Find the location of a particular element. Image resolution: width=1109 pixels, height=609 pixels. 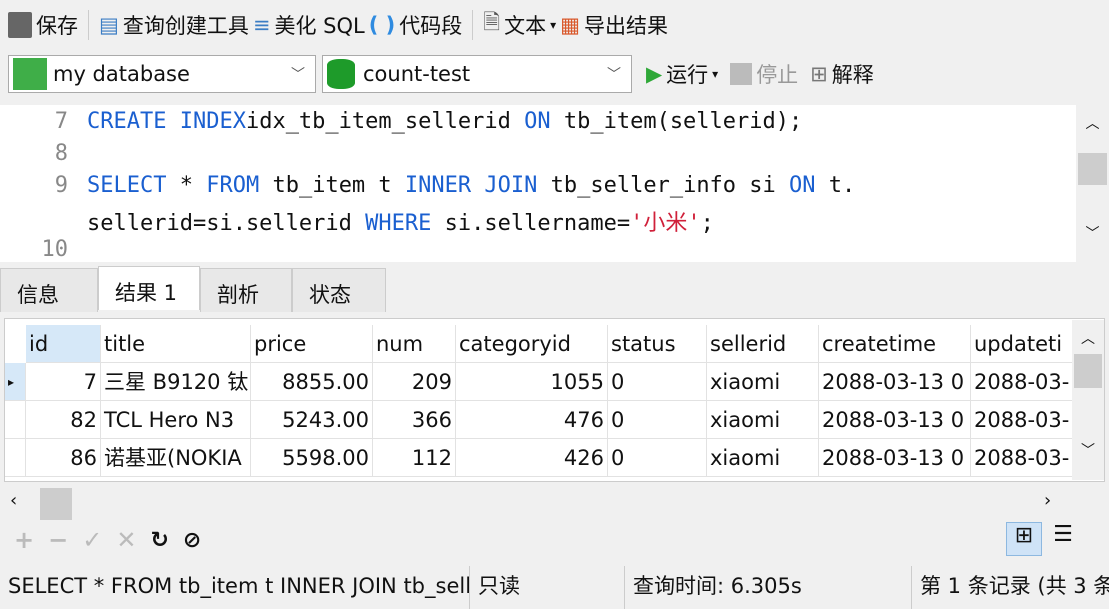

stop-button: 停止 is located at coordinates (764, 74).